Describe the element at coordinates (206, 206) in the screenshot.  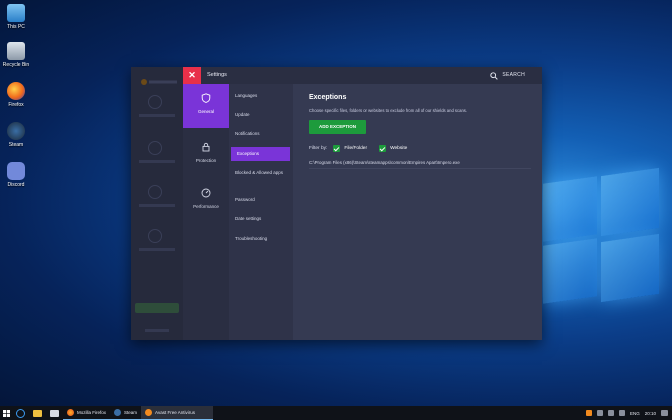
I see `nav-item-label: Performance` at that location.